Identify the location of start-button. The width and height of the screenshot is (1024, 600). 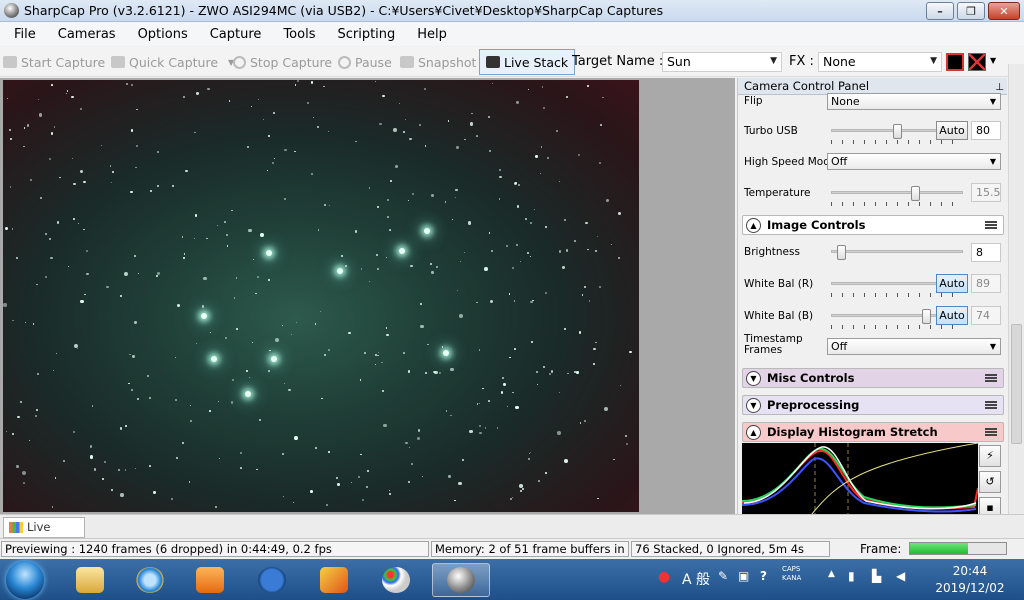
(25, 580).